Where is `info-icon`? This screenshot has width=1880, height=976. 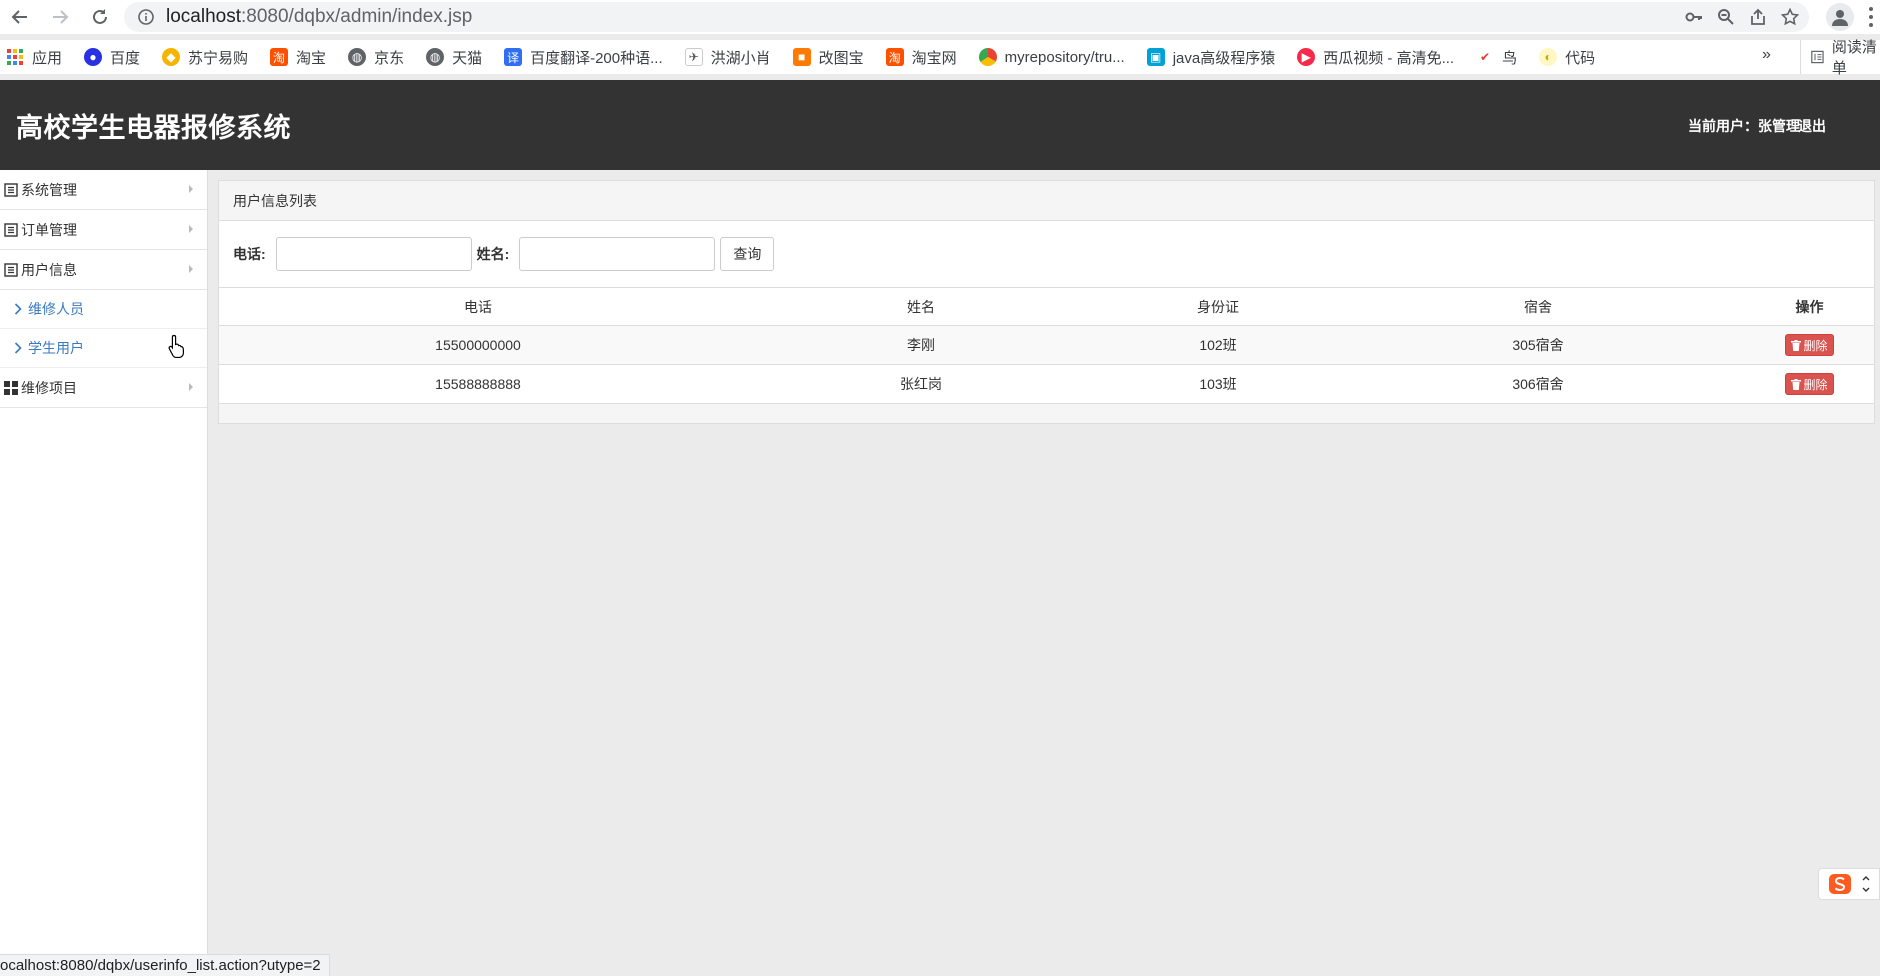 info-icon is located at coordinates (146, 17).